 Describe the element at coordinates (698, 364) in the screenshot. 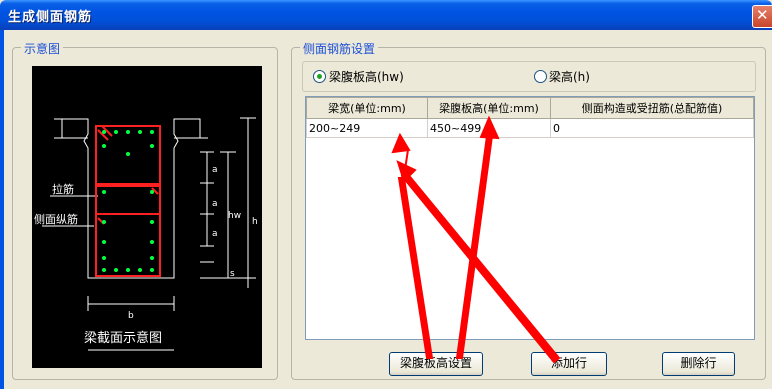

I see `delete-row-button: 删除行` at that location.